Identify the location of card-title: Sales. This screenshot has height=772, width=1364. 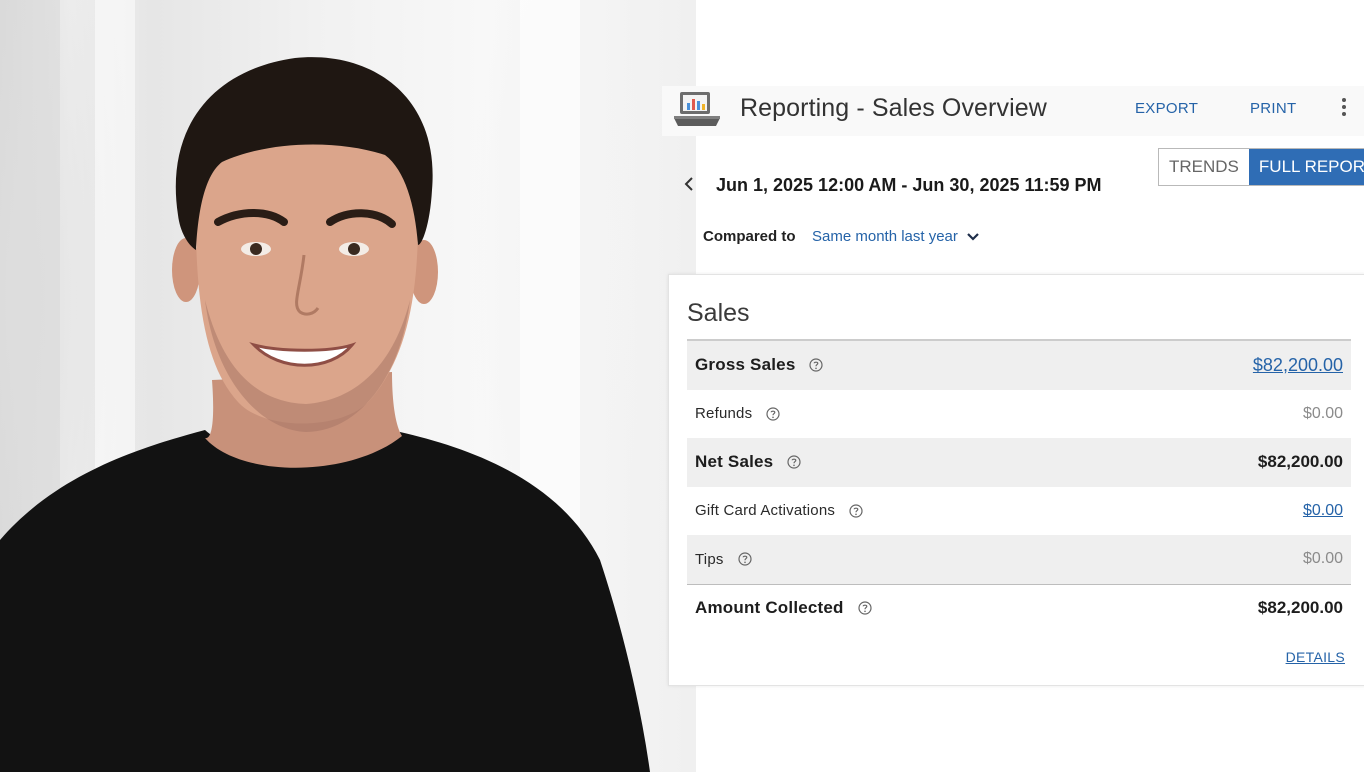
(718, 313).